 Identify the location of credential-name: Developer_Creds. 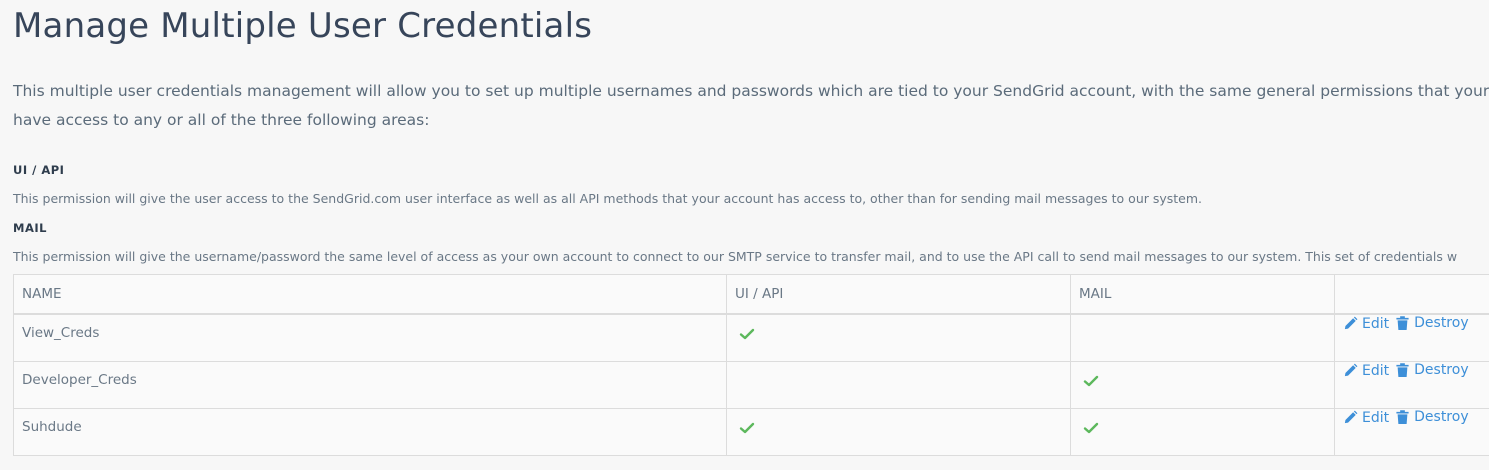
(79, 380).